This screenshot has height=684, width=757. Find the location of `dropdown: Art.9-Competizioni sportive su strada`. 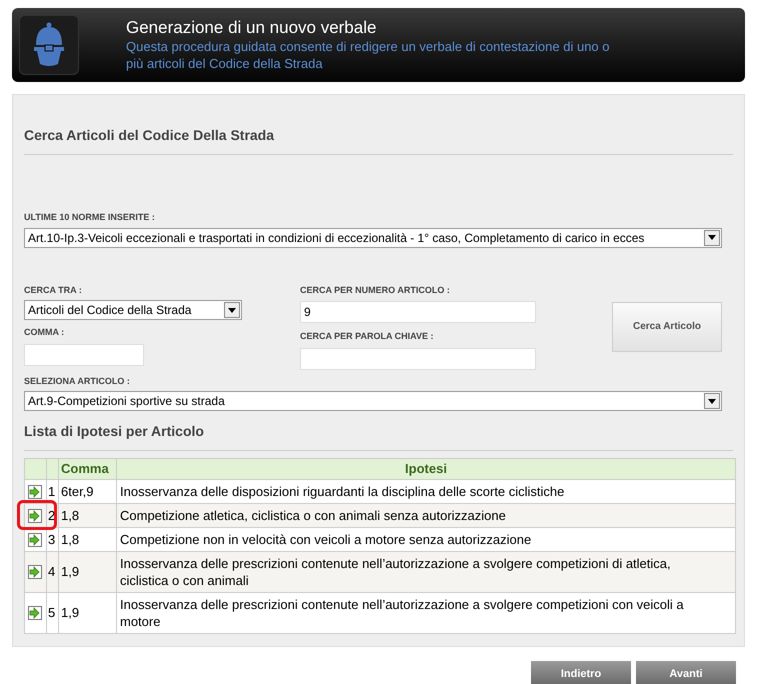

dropdown: Art.9-Competizioni sportive su strada is located at coordinates (373, 401).